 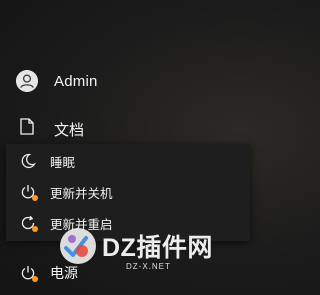 What do you see at coordinates (63, 162) in the screenshot?
I see `sleep-label: 睡眠` at bounding box center [63, 162].